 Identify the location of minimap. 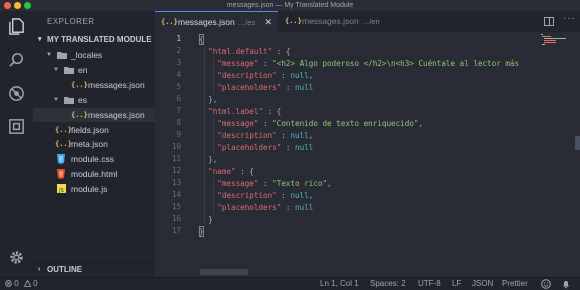
(556, 154).